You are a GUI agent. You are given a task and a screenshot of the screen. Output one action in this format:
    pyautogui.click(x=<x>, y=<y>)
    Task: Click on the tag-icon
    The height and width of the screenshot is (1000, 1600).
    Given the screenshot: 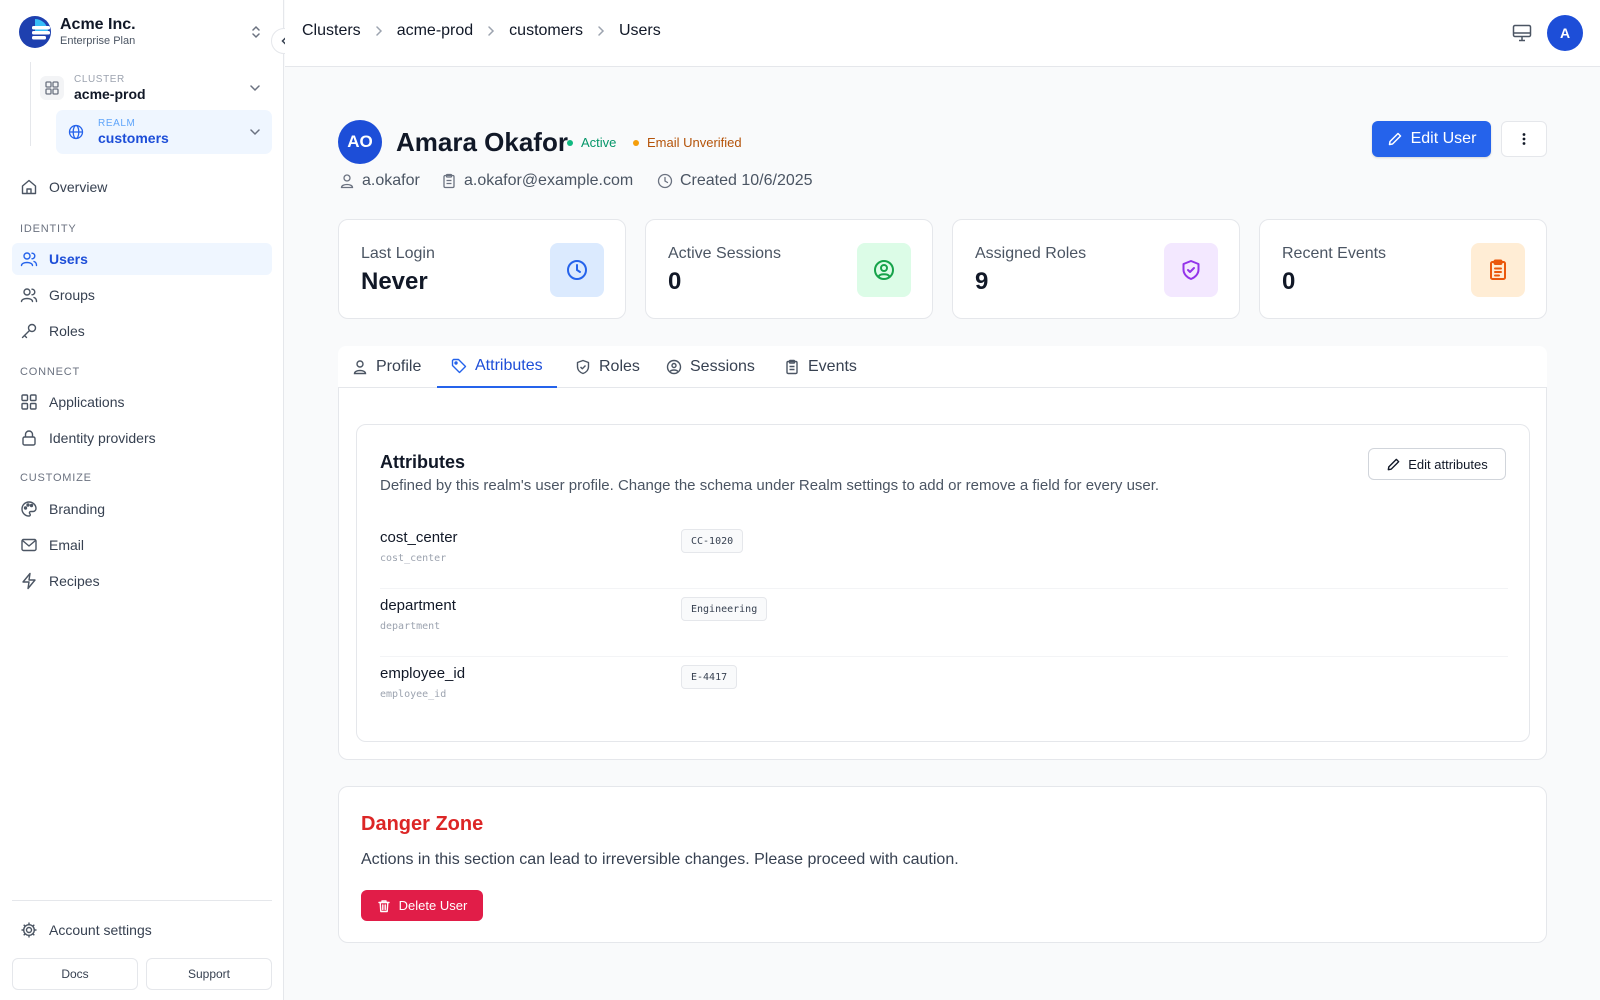 What is the action you would take?
    pyautogui.click(x=459, y=366)
    